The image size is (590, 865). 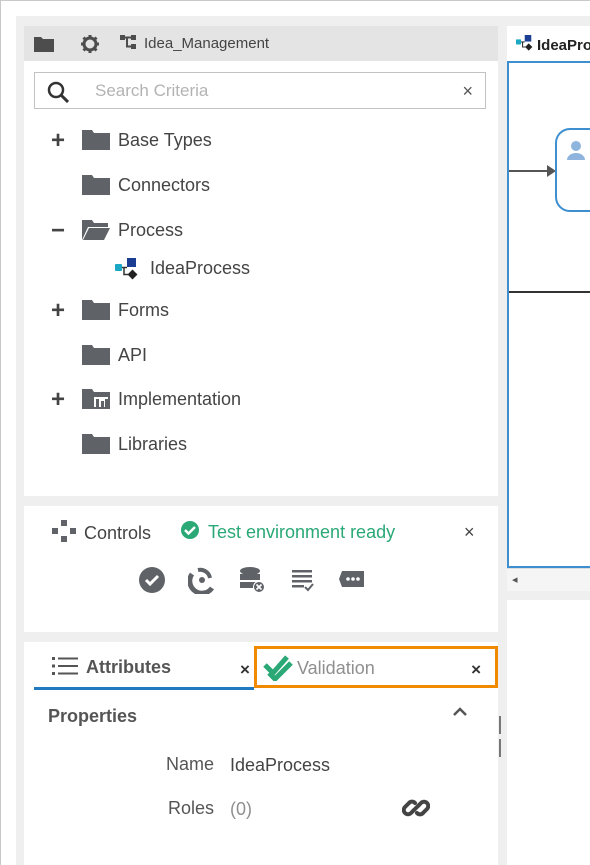 I want to click on editor-tab-bar: IdeaProcess, so click(x=548, y=43).